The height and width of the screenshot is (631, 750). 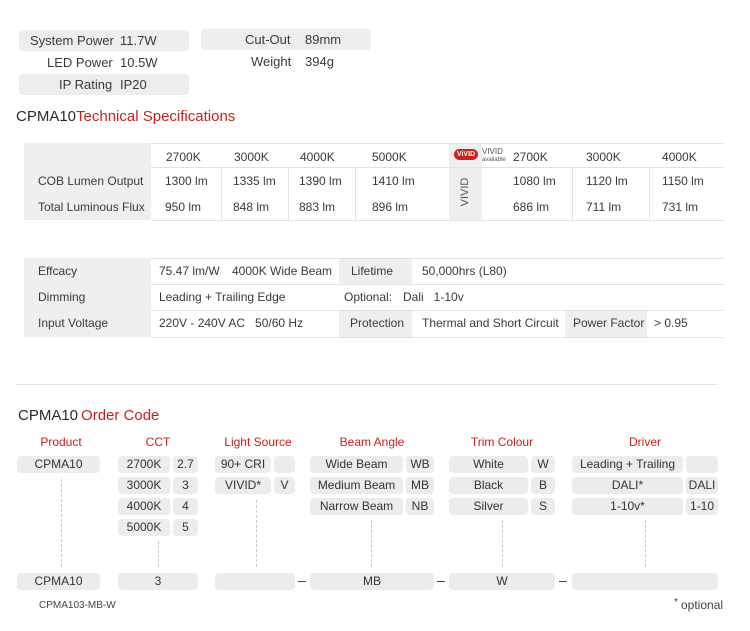 I want to click on temp-header: 4000K, so click(x=317, y=157).